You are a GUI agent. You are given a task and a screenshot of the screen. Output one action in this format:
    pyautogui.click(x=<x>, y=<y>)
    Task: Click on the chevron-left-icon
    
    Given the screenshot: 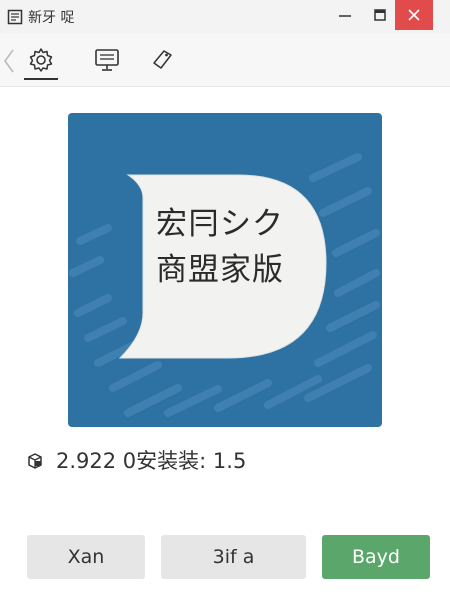 What is the action you would take?
    pyautogui.click(x=9, y=61)
    